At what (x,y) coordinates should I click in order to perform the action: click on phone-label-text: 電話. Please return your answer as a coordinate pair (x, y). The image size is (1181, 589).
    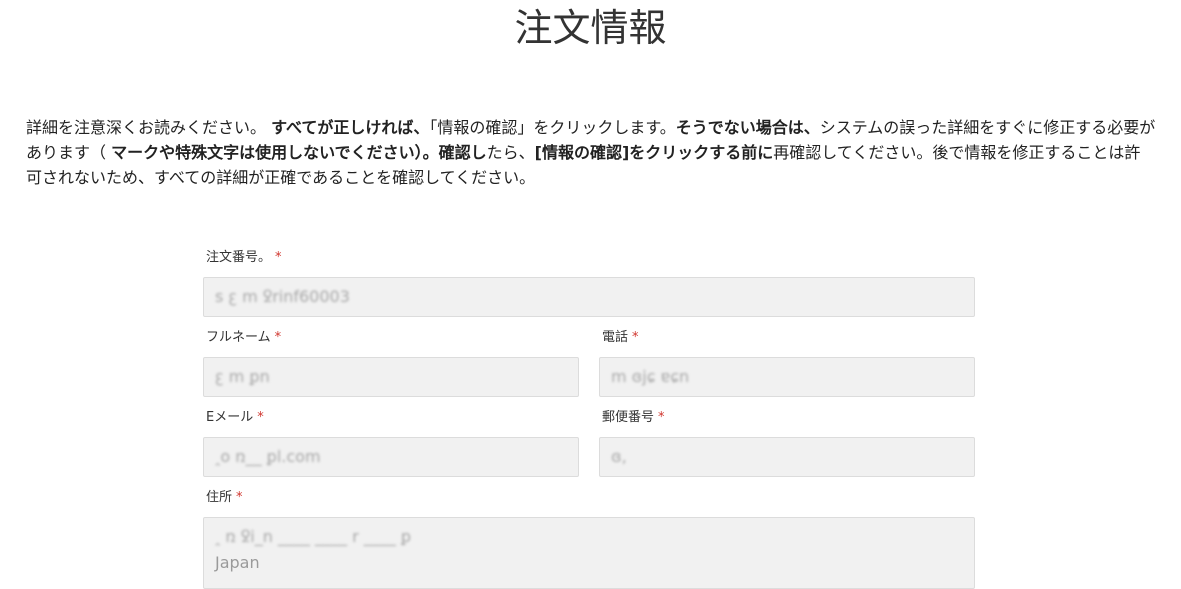
    Looking at the image, I should click on (615, 337).